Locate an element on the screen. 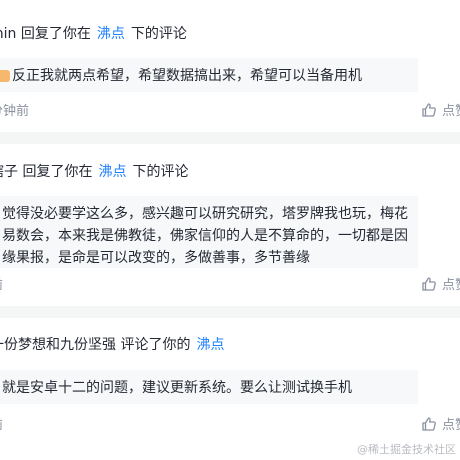  watermark: @稀土掘金技术社区 is located at coordinates (406, 449).